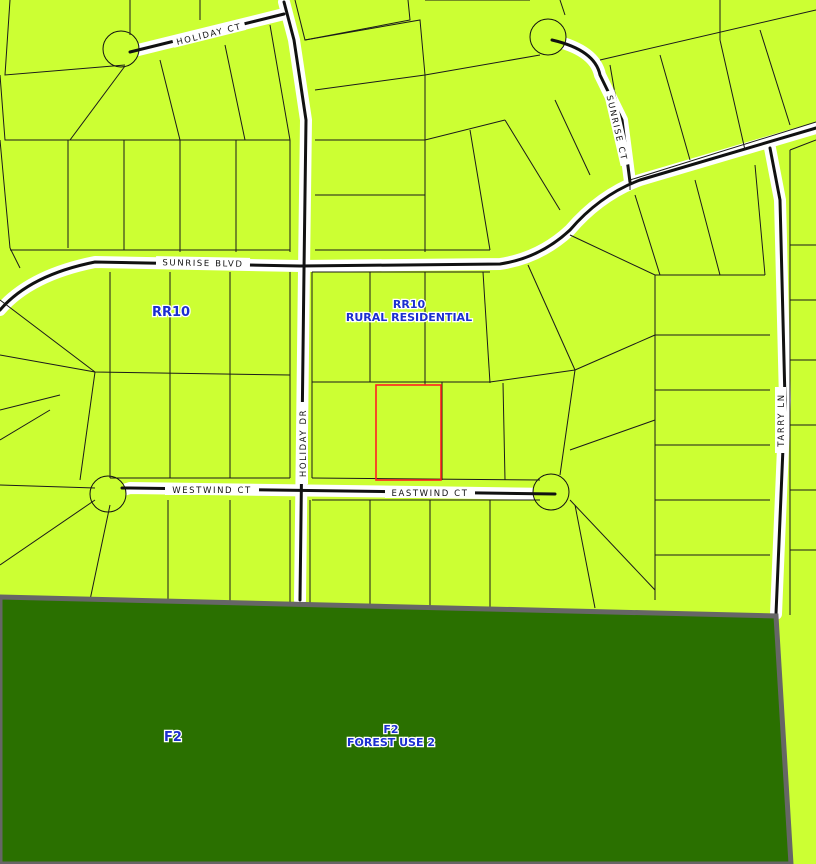 The image size is (816, 864). I want to click on street-label-eastwind-ct: EASTWIND CT, so click(430, 493).